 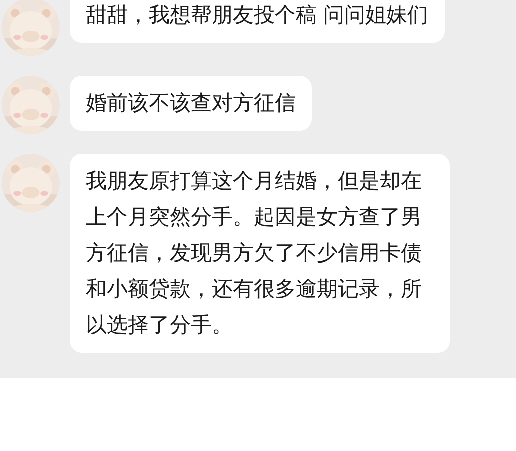 What do you see at coordinates (257, 15) in the screenshot?
I see `message-text: 甜甜，我想帮朋友投个稿 问问姐妹们` at bounding box center [257, 15].